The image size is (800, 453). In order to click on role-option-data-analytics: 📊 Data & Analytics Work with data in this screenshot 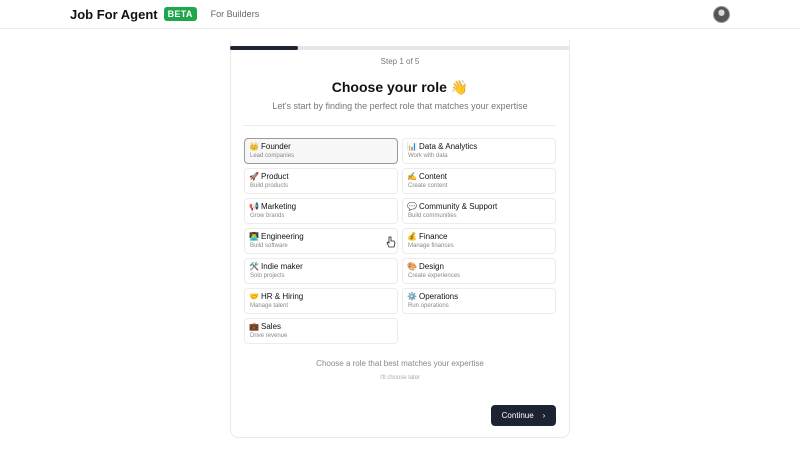, I will do `click(479, 151)`.